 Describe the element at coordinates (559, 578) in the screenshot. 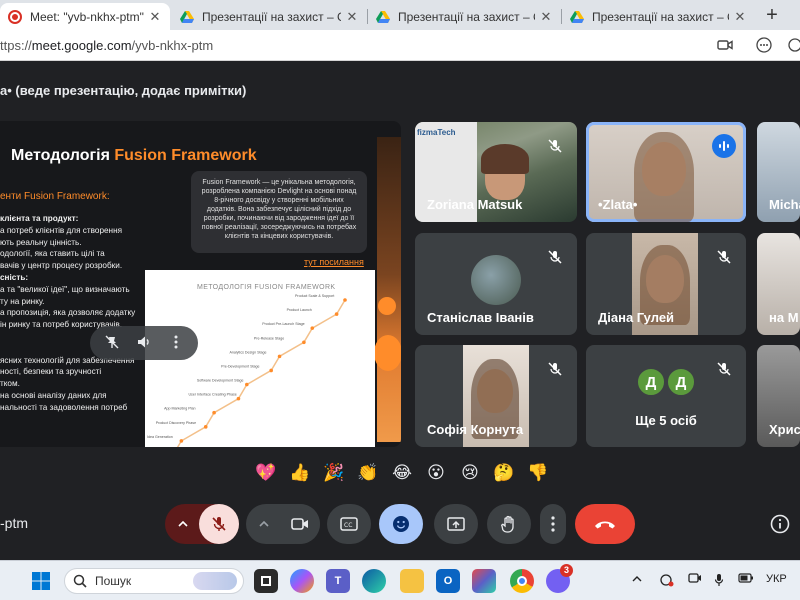

I see `viber-icon: 3` at that location.